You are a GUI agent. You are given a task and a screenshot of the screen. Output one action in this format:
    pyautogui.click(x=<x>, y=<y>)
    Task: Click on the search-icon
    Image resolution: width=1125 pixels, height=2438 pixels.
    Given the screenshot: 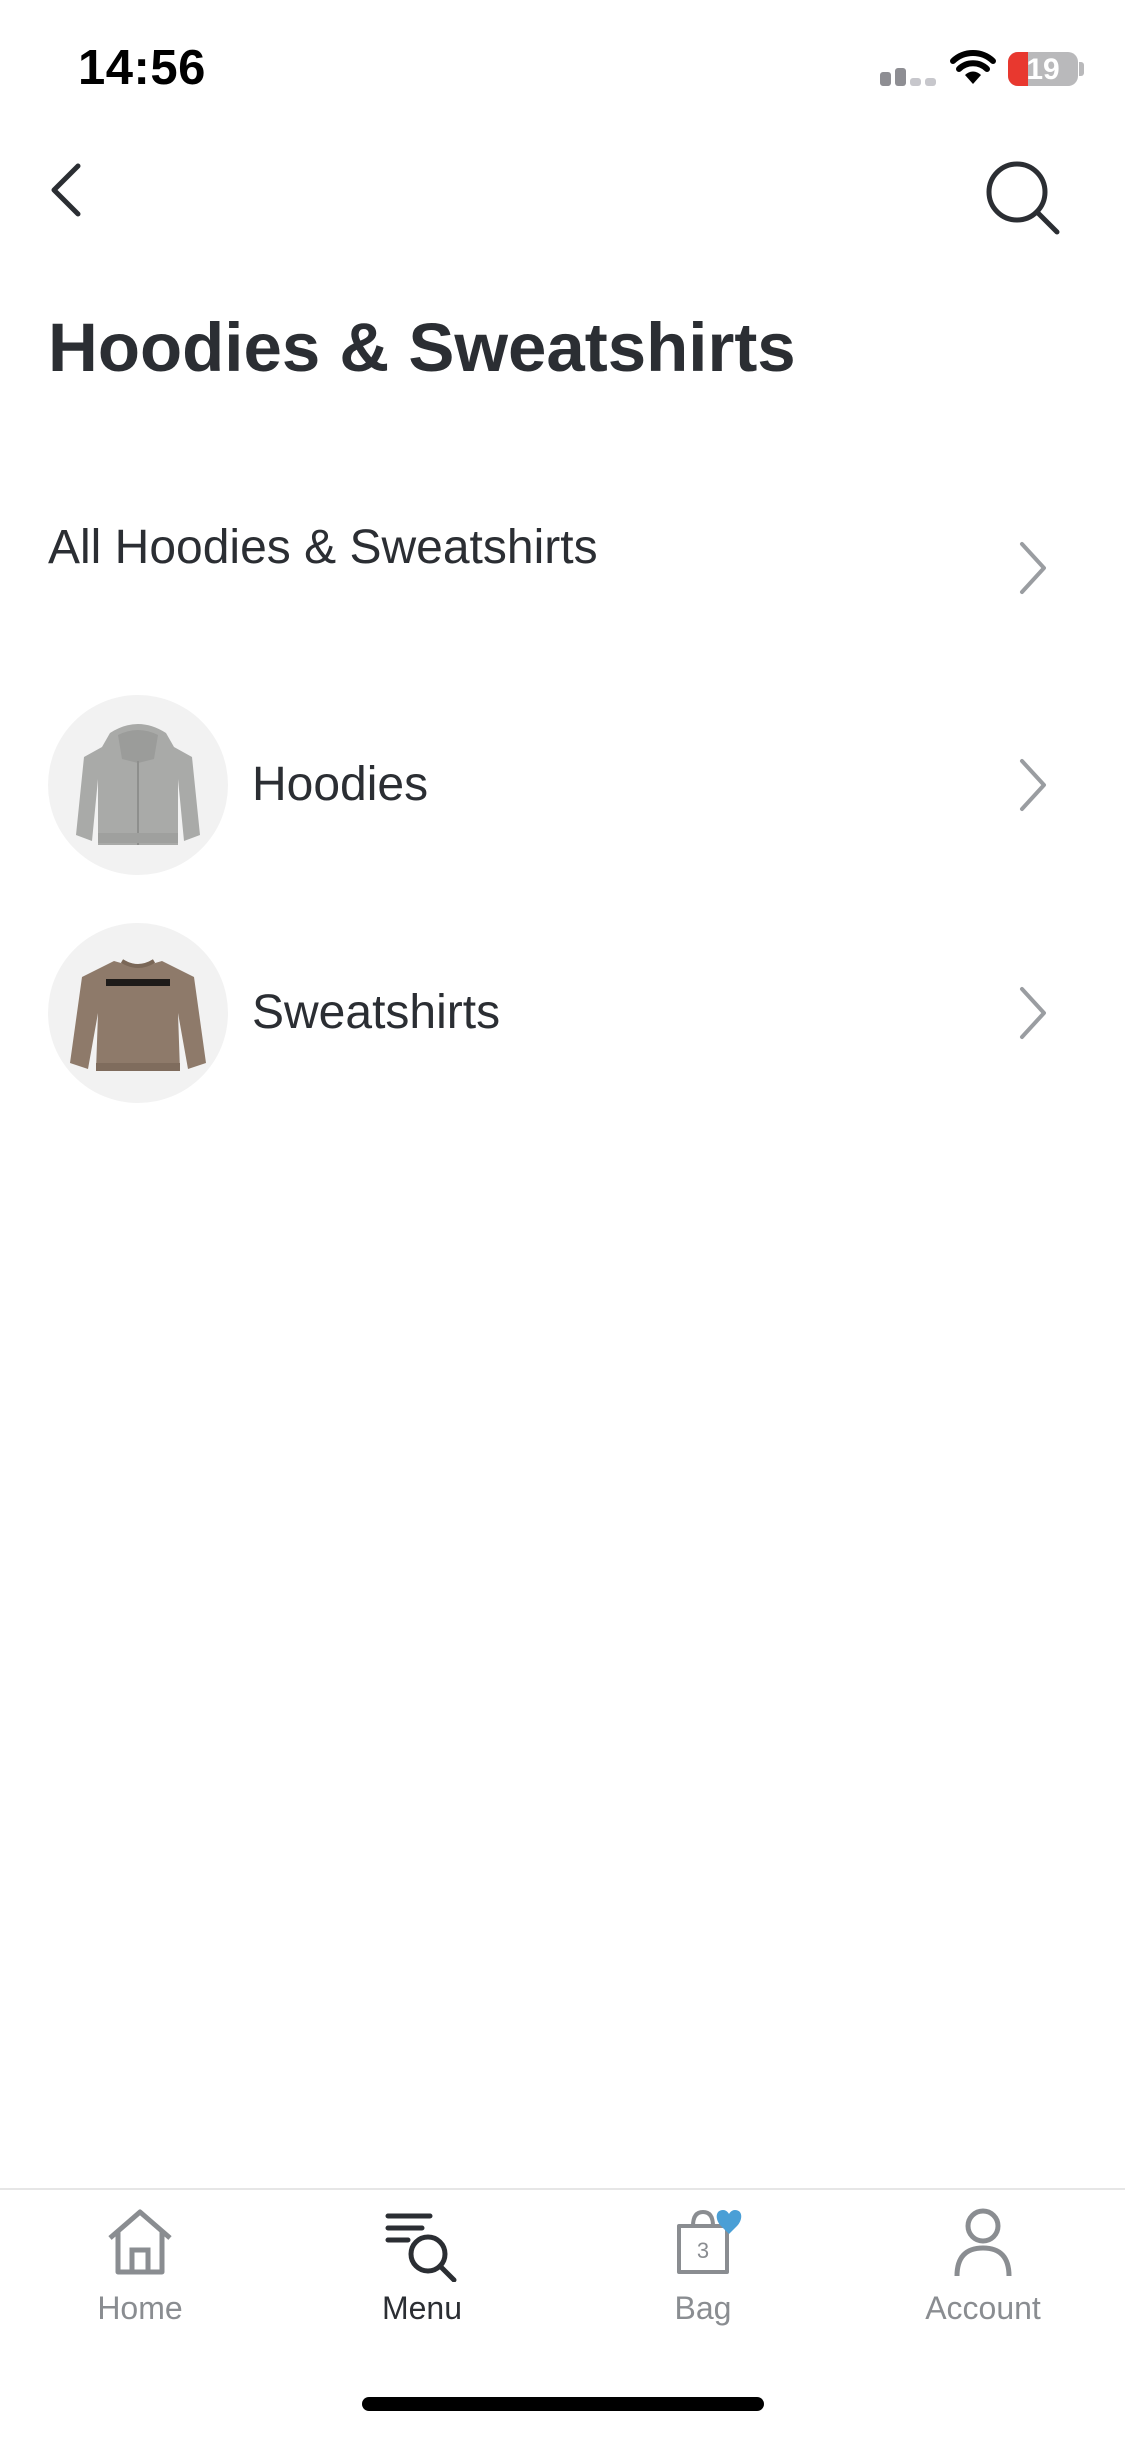 What is the action you would take?
    pyautogui.click(x=1023, y=198)
    